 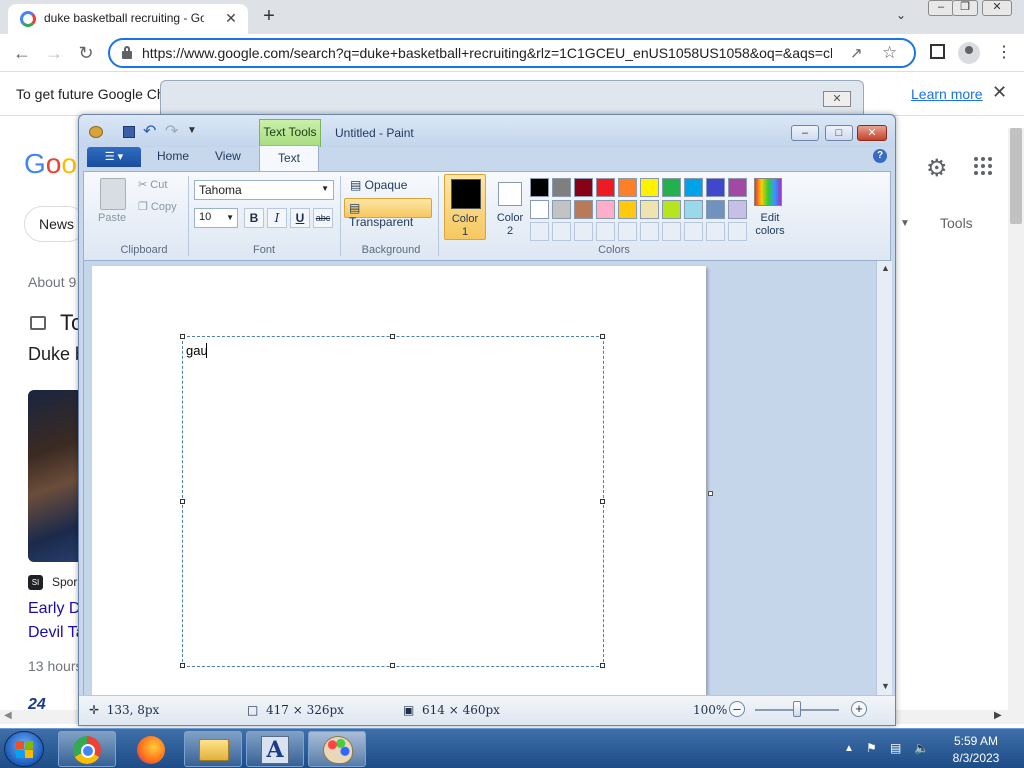 I want to click on scroll-up-arrow-icon: ▲, so click(x=885, y=268).